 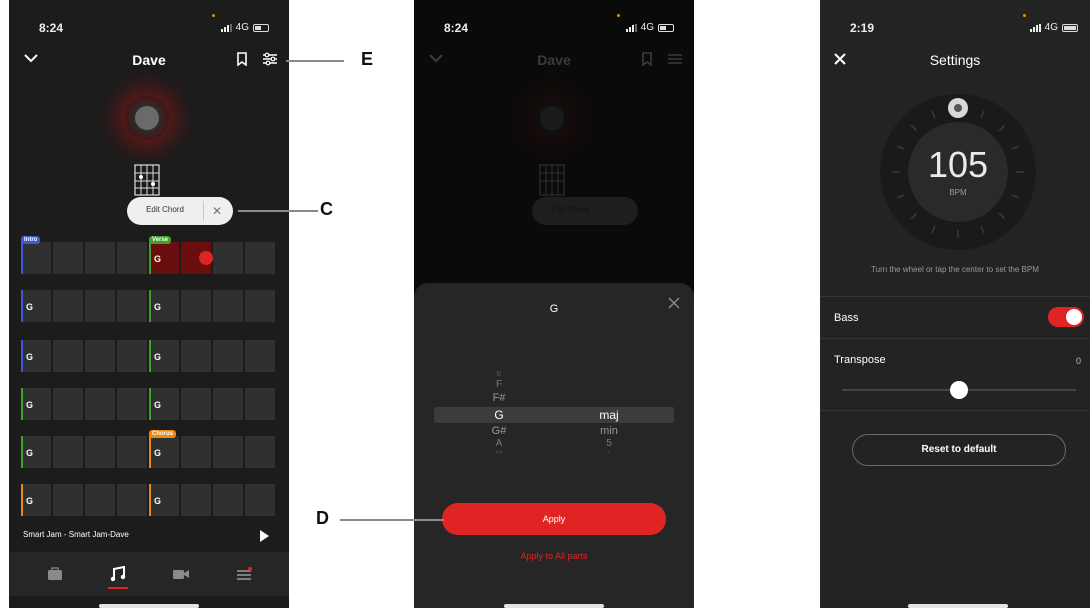 I want to click on page-title: Settings, so click(x=955, y=60).